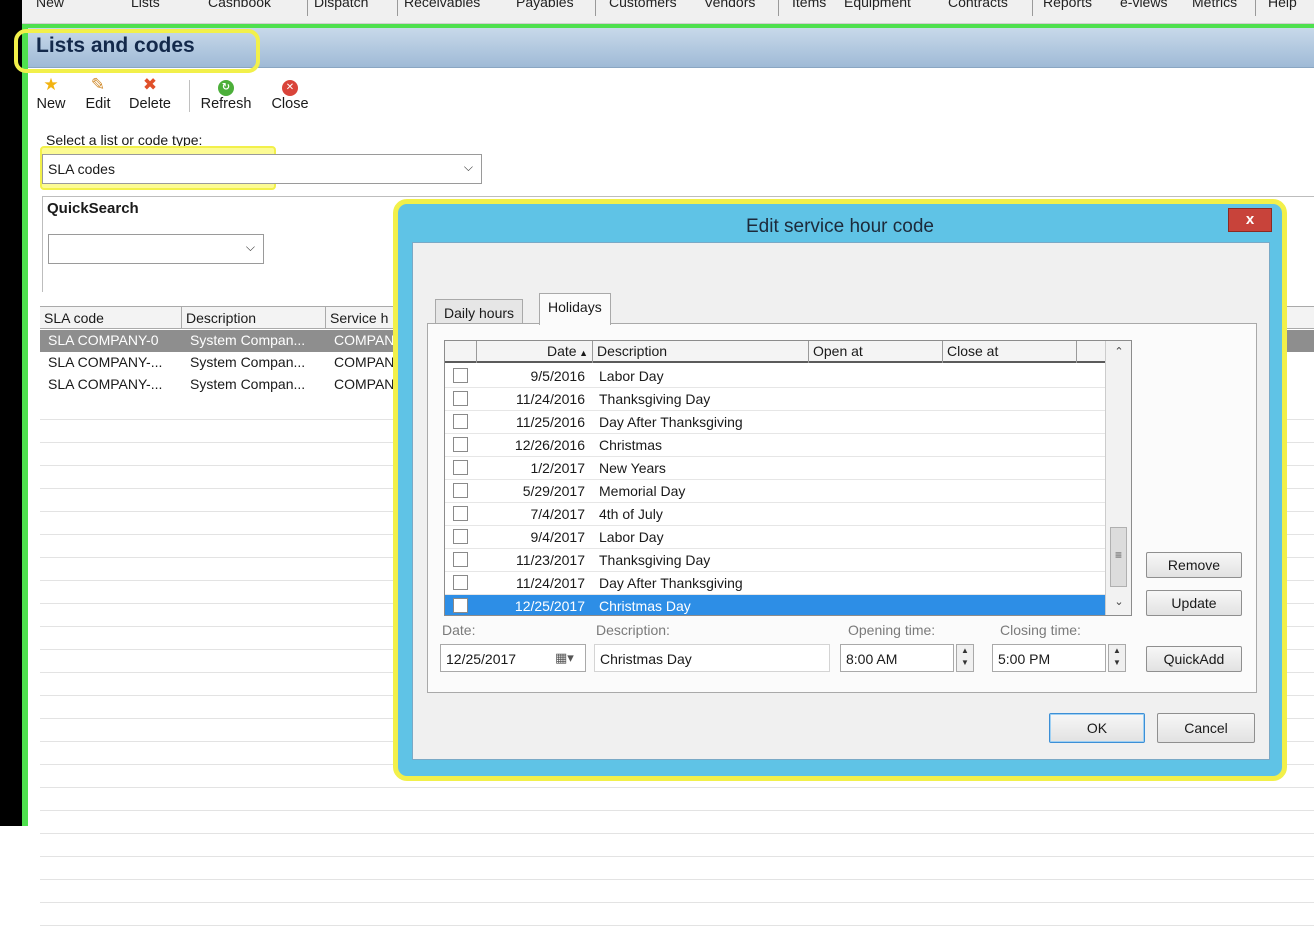 Image resolution: width=1314 pixels, height=926 pixels. Describe the element at coordinates (545, 5) in the screenshot. I see `menu-payables: Payables` at that location.